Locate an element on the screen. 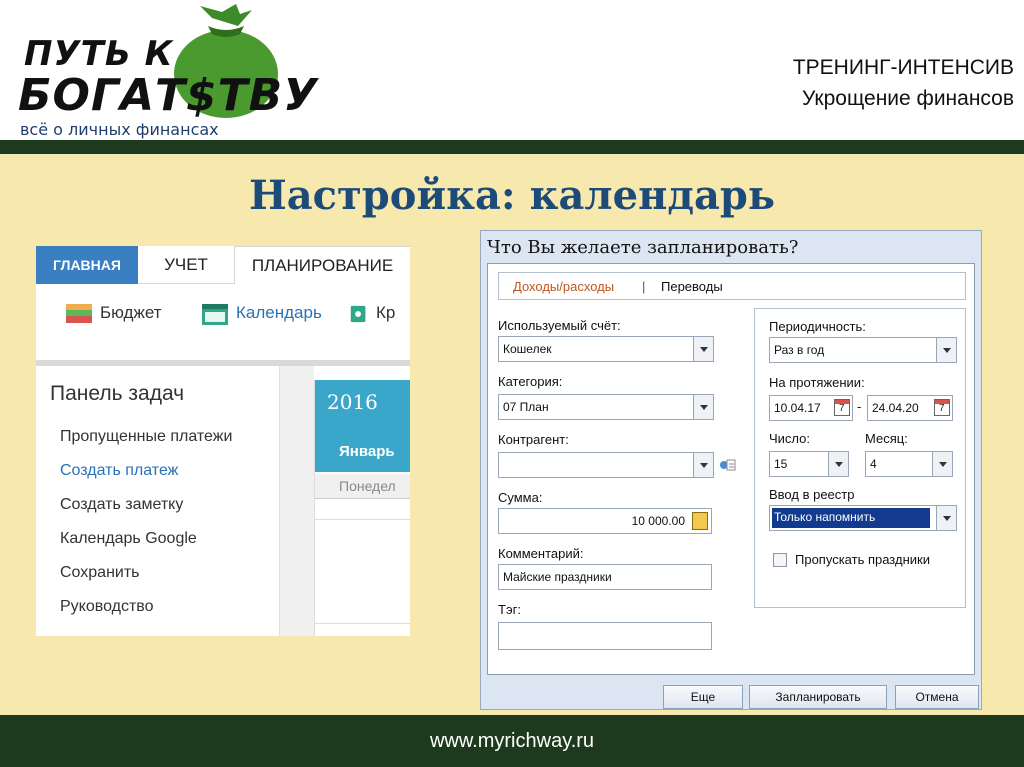 Image resolution: width=1024 pixels, height=767 pixels. calendar-weekday: Понедел is located at coordinates (362, 486).